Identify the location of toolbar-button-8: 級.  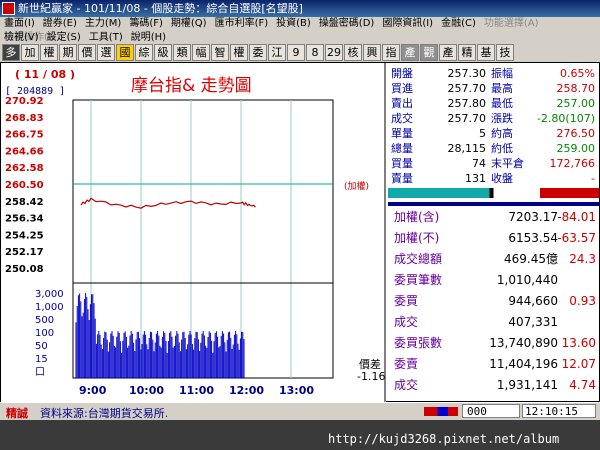
(163, 52).